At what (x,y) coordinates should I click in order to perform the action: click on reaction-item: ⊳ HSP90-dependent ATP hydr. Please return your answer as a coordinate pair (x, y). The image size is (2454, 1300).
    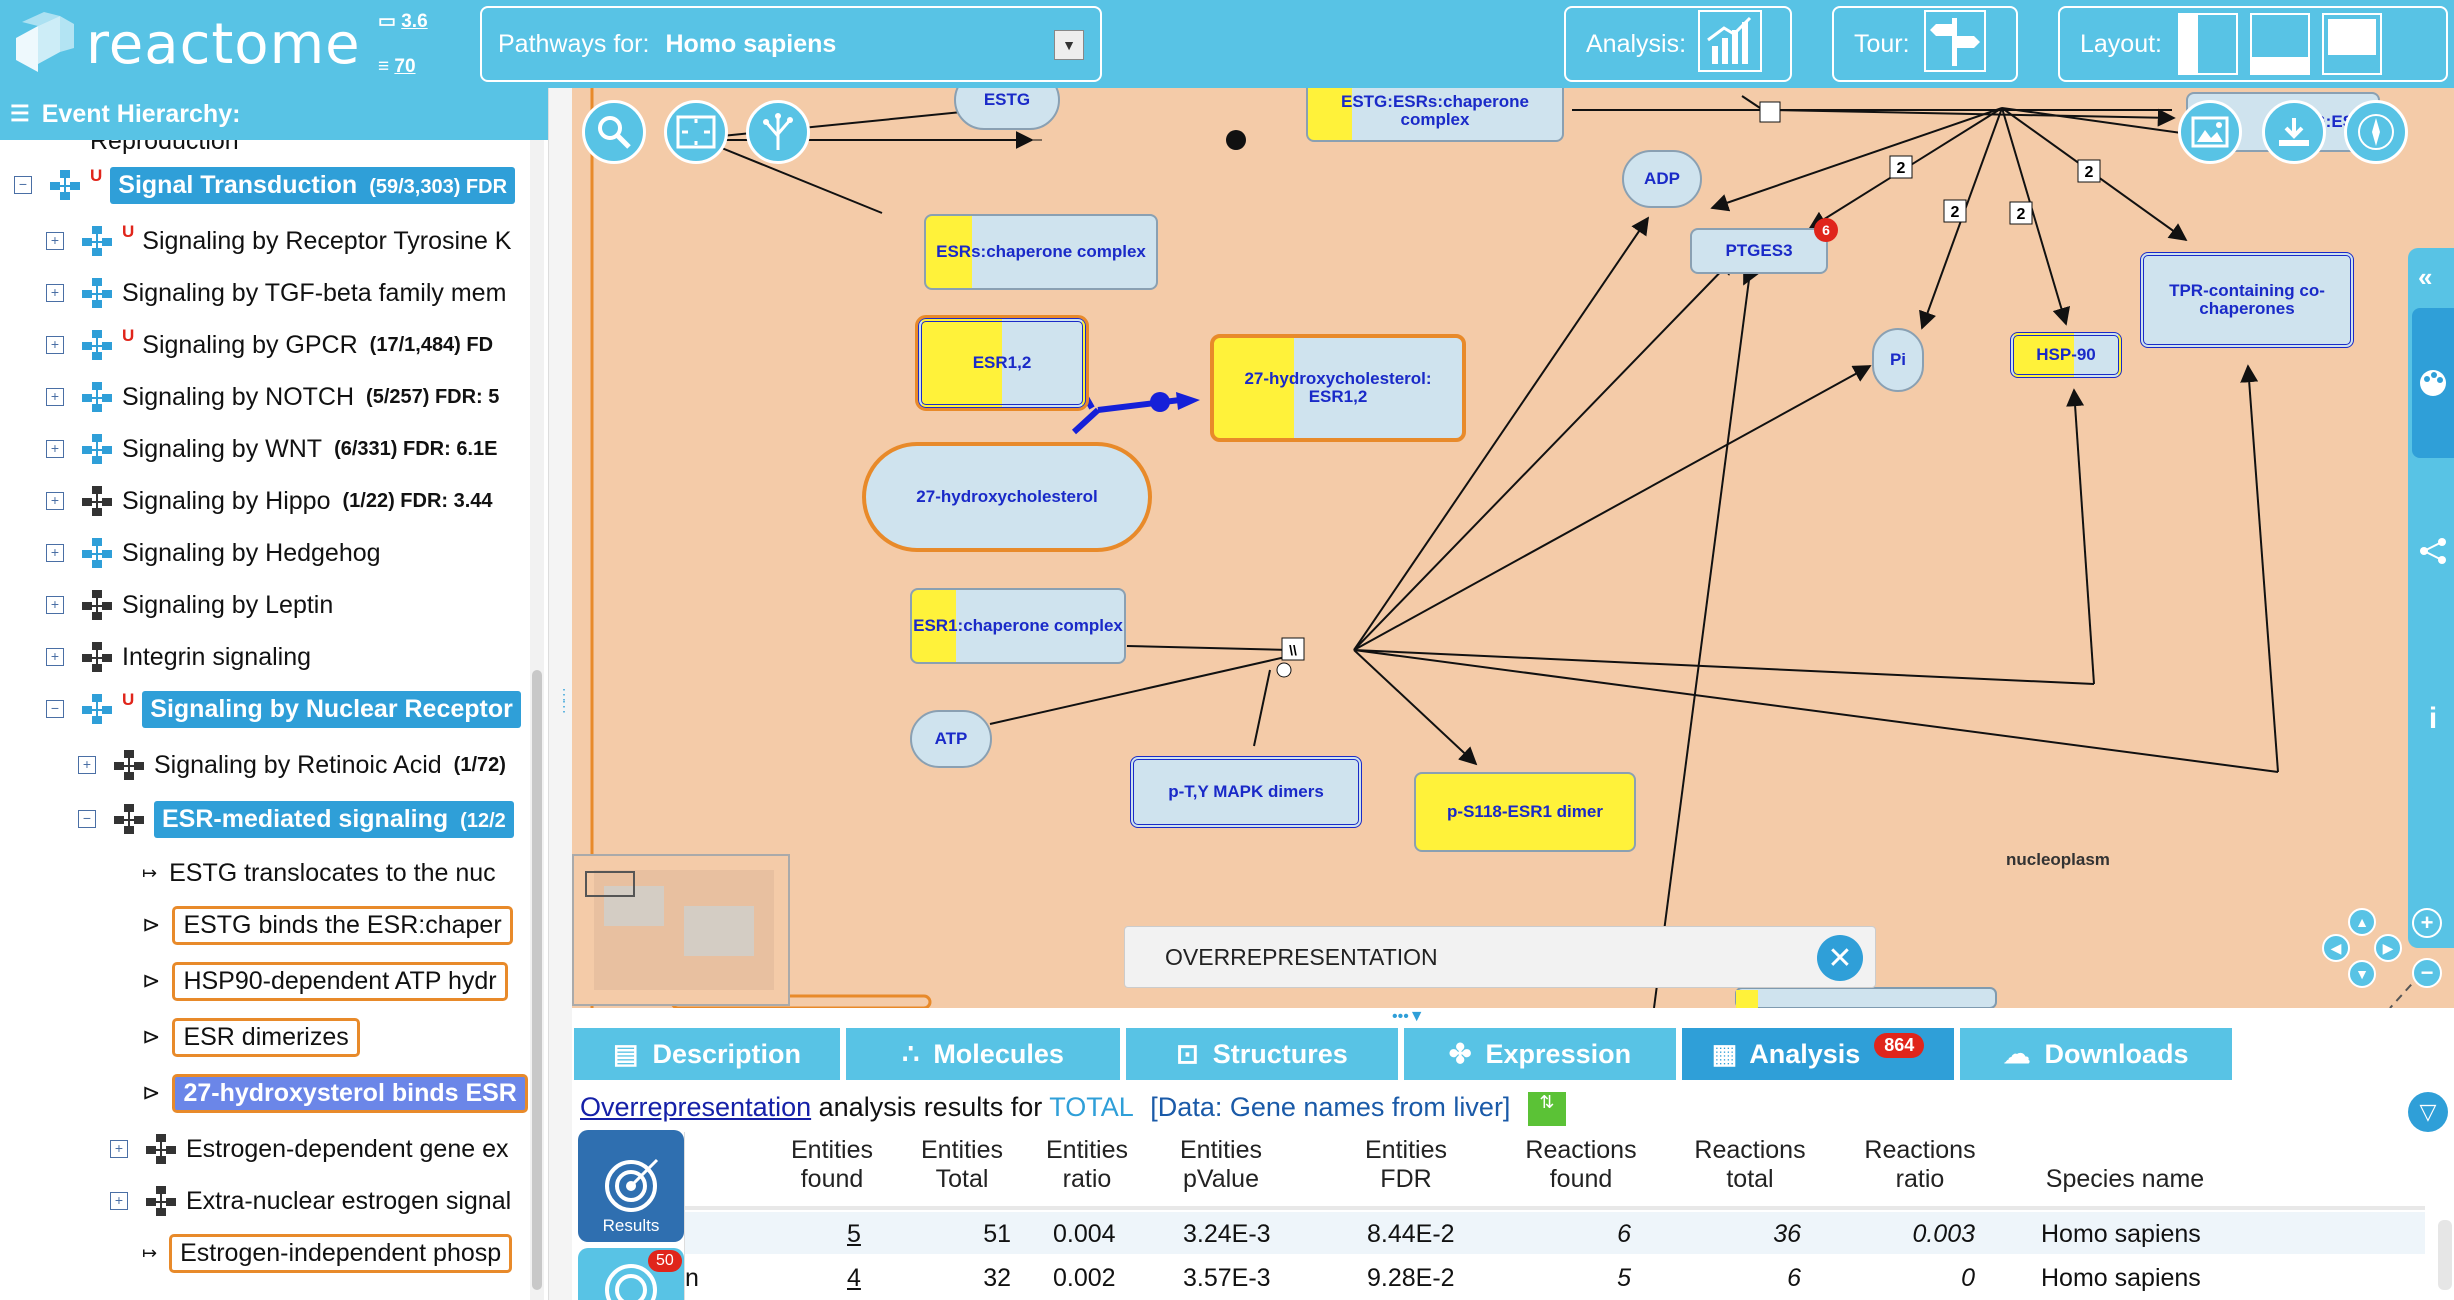
    Looking at the image, I should click on (325, 981).